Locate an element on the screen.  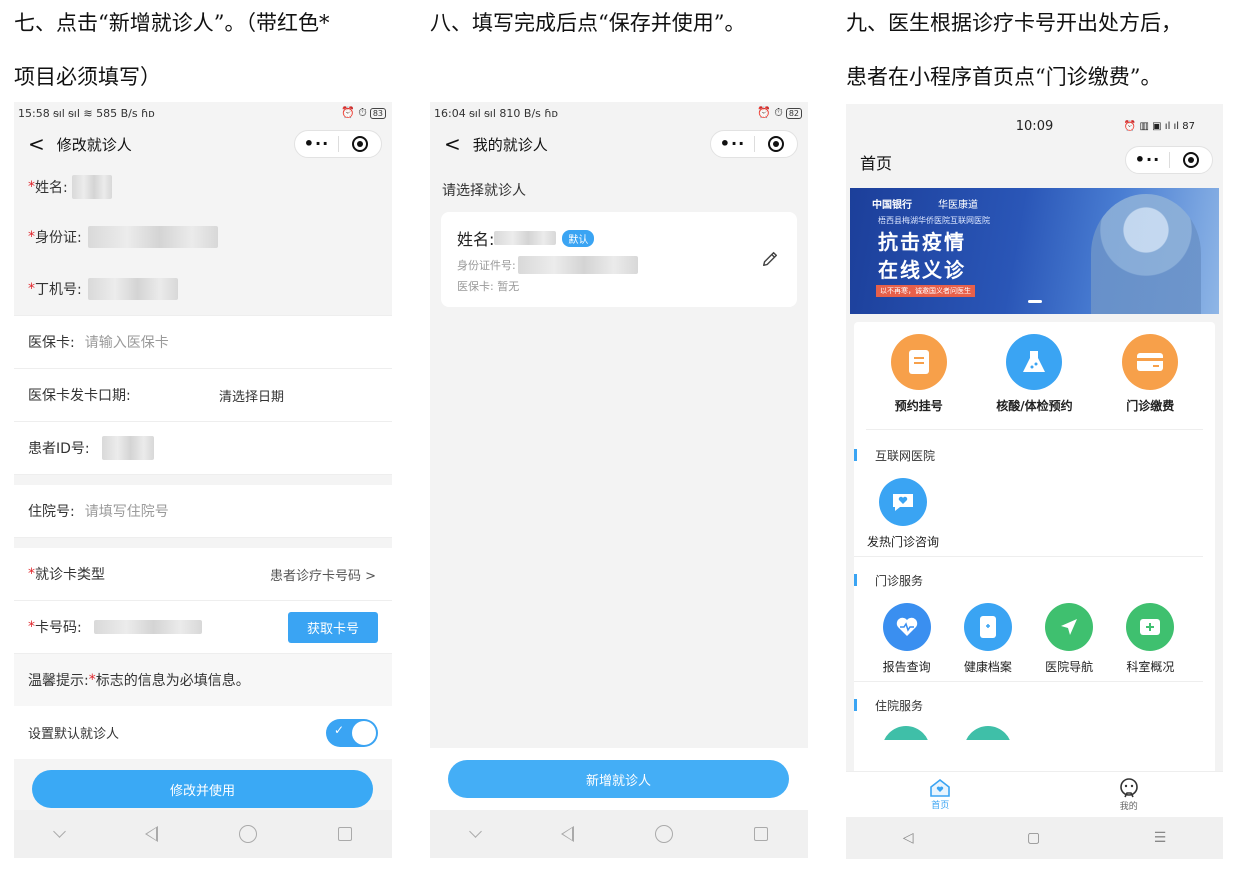
caption-step9: 九、医生根据诊疗卡号开出处方后， 患者在小程序首页点“门诊缴费”。 is located at coordinates (1014, 50).